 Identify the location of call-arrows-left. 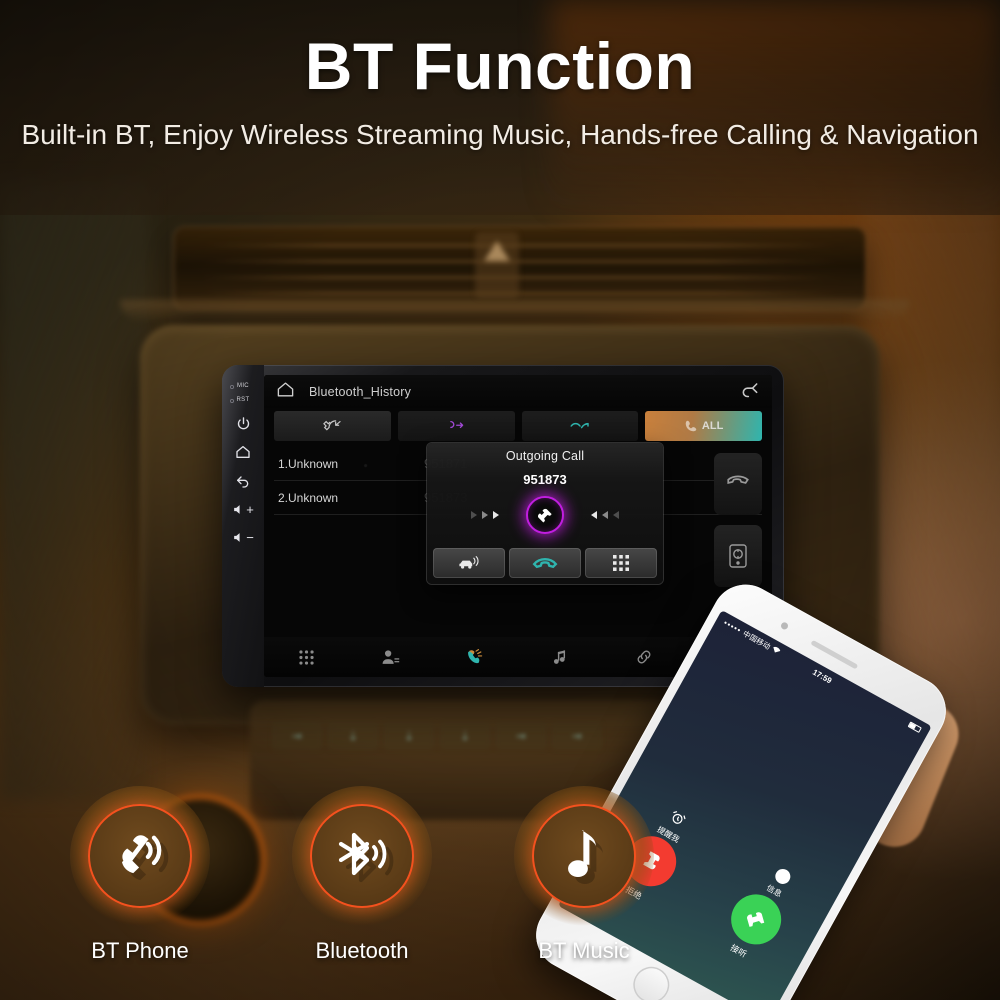
(485, 515).